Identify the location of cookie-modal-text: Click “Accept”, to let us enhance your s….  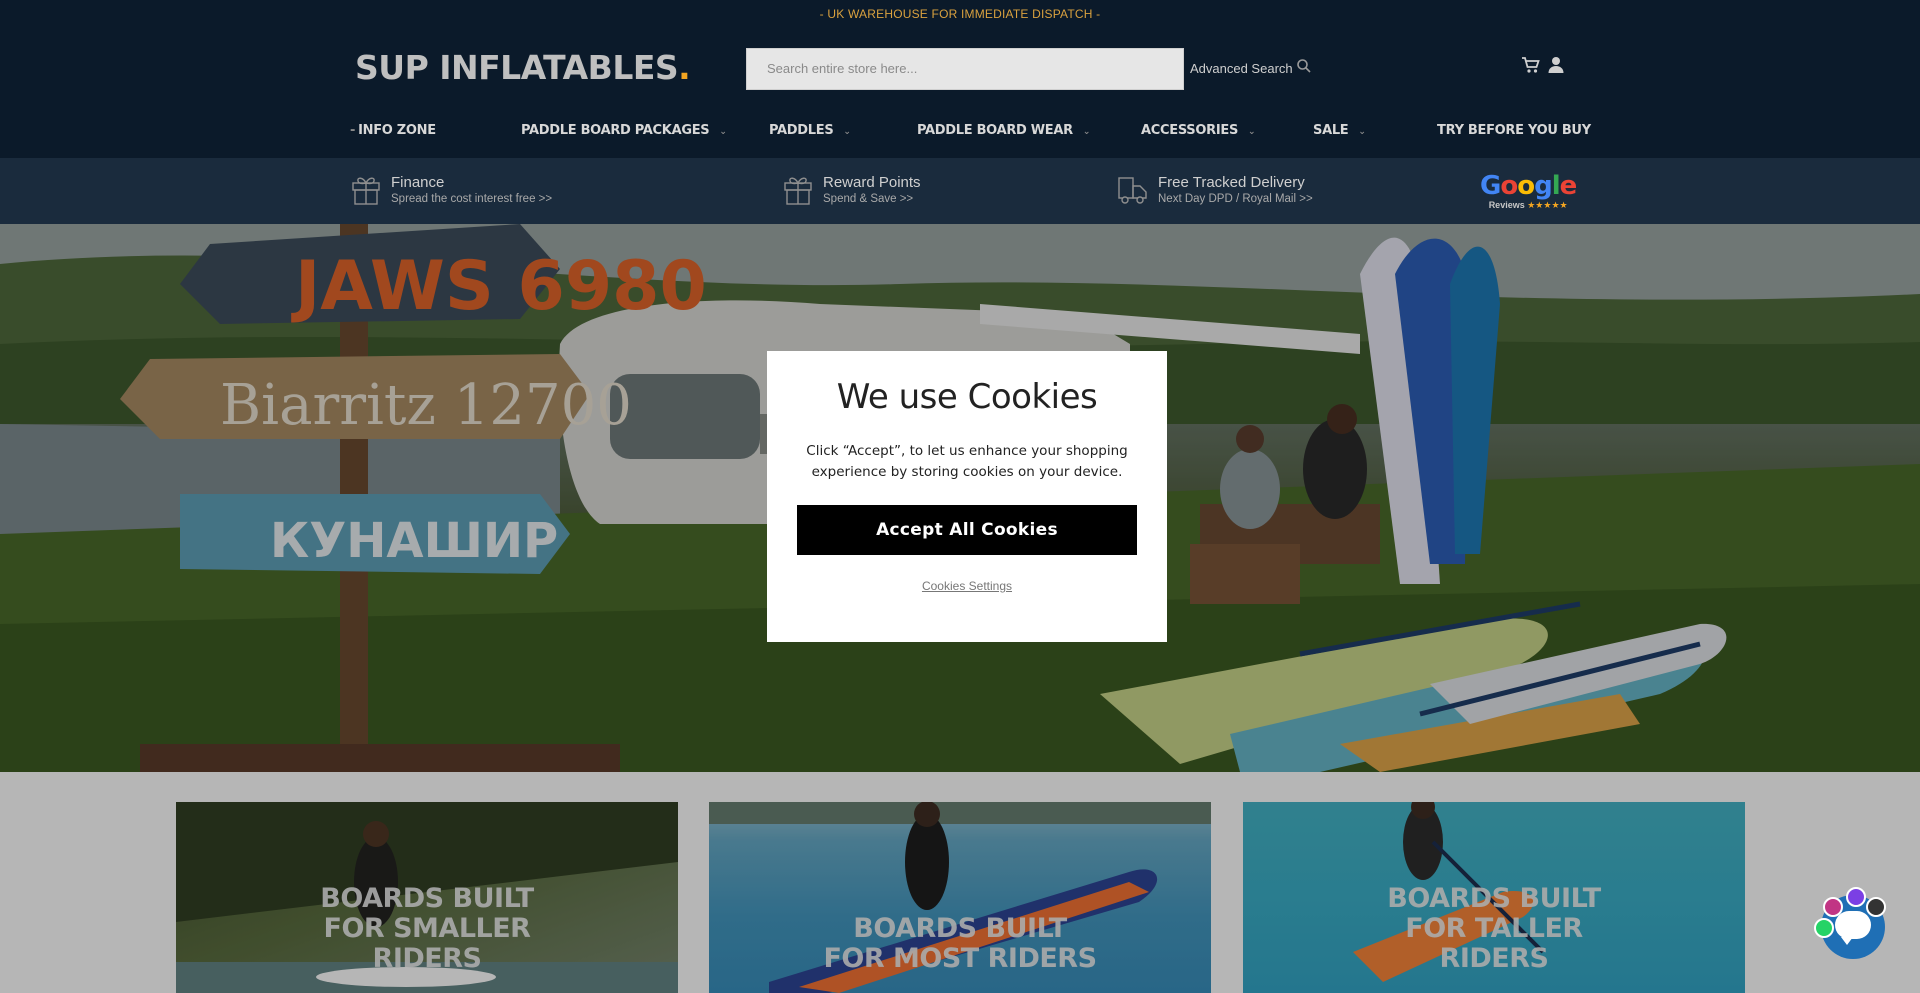
(967, 461).